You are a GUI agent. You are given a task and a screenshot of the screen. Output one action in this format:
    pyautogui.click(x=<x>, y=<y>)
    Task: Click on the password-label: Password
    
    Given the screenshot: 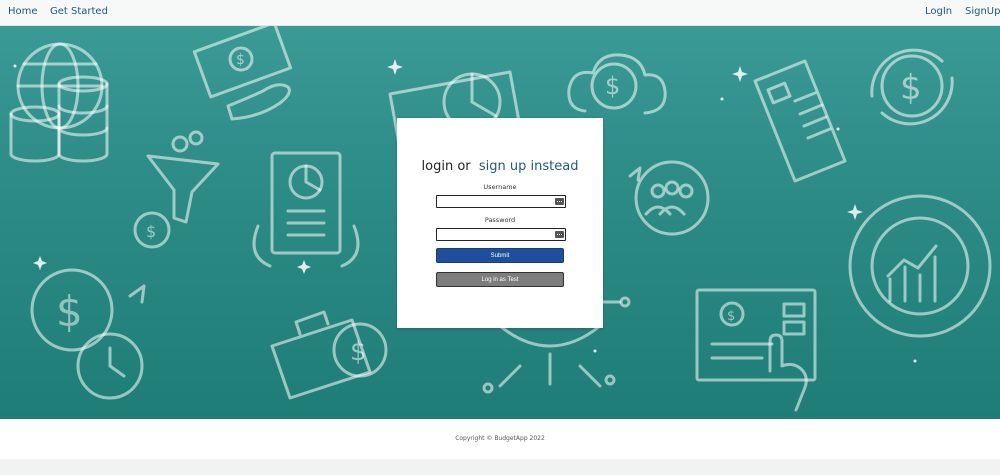 What is the action you would take?
    pyautogui.click(x=500, y=220)
    